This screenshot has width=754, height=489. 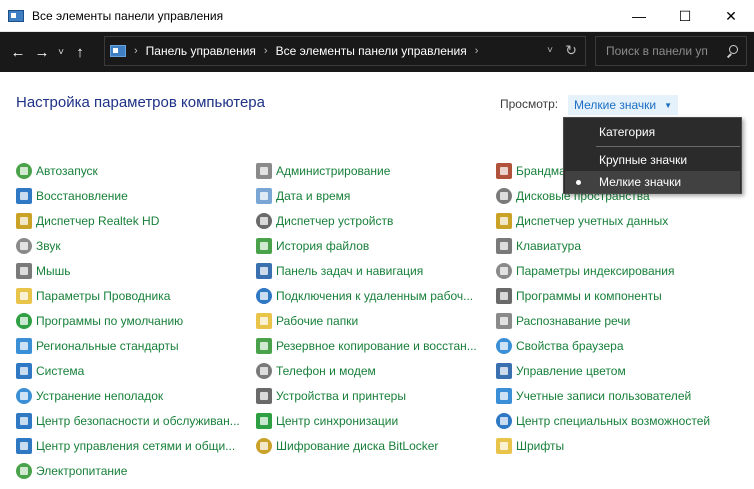 What do you see at coordinates (671, 51) in the screenshot?
I see `search-input: Поиск в панели уп` at bounding box center [671, 51].